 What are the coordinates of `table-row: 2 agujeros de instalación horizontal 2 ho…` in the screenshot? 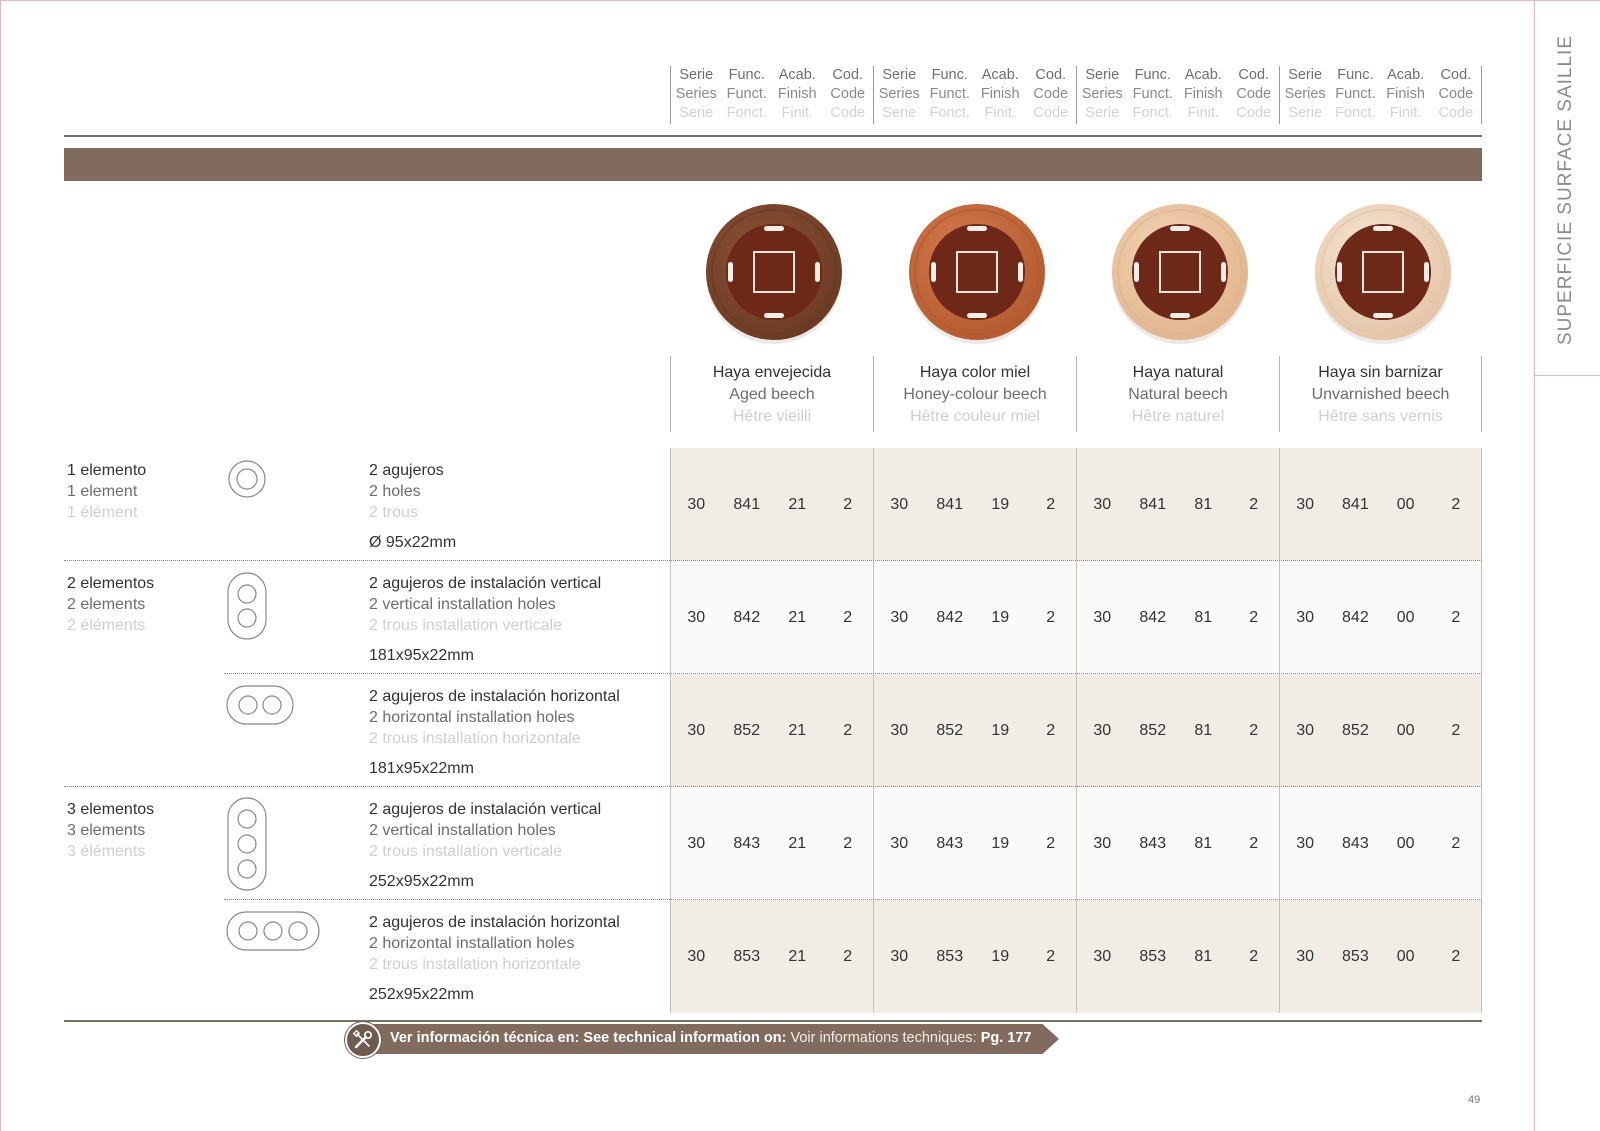 It's located at (773, 956).